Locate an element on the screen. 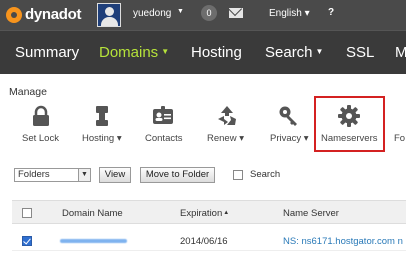 This screenshot has width=406, height=257. search-checkbox is located at coordinates (238, 175).